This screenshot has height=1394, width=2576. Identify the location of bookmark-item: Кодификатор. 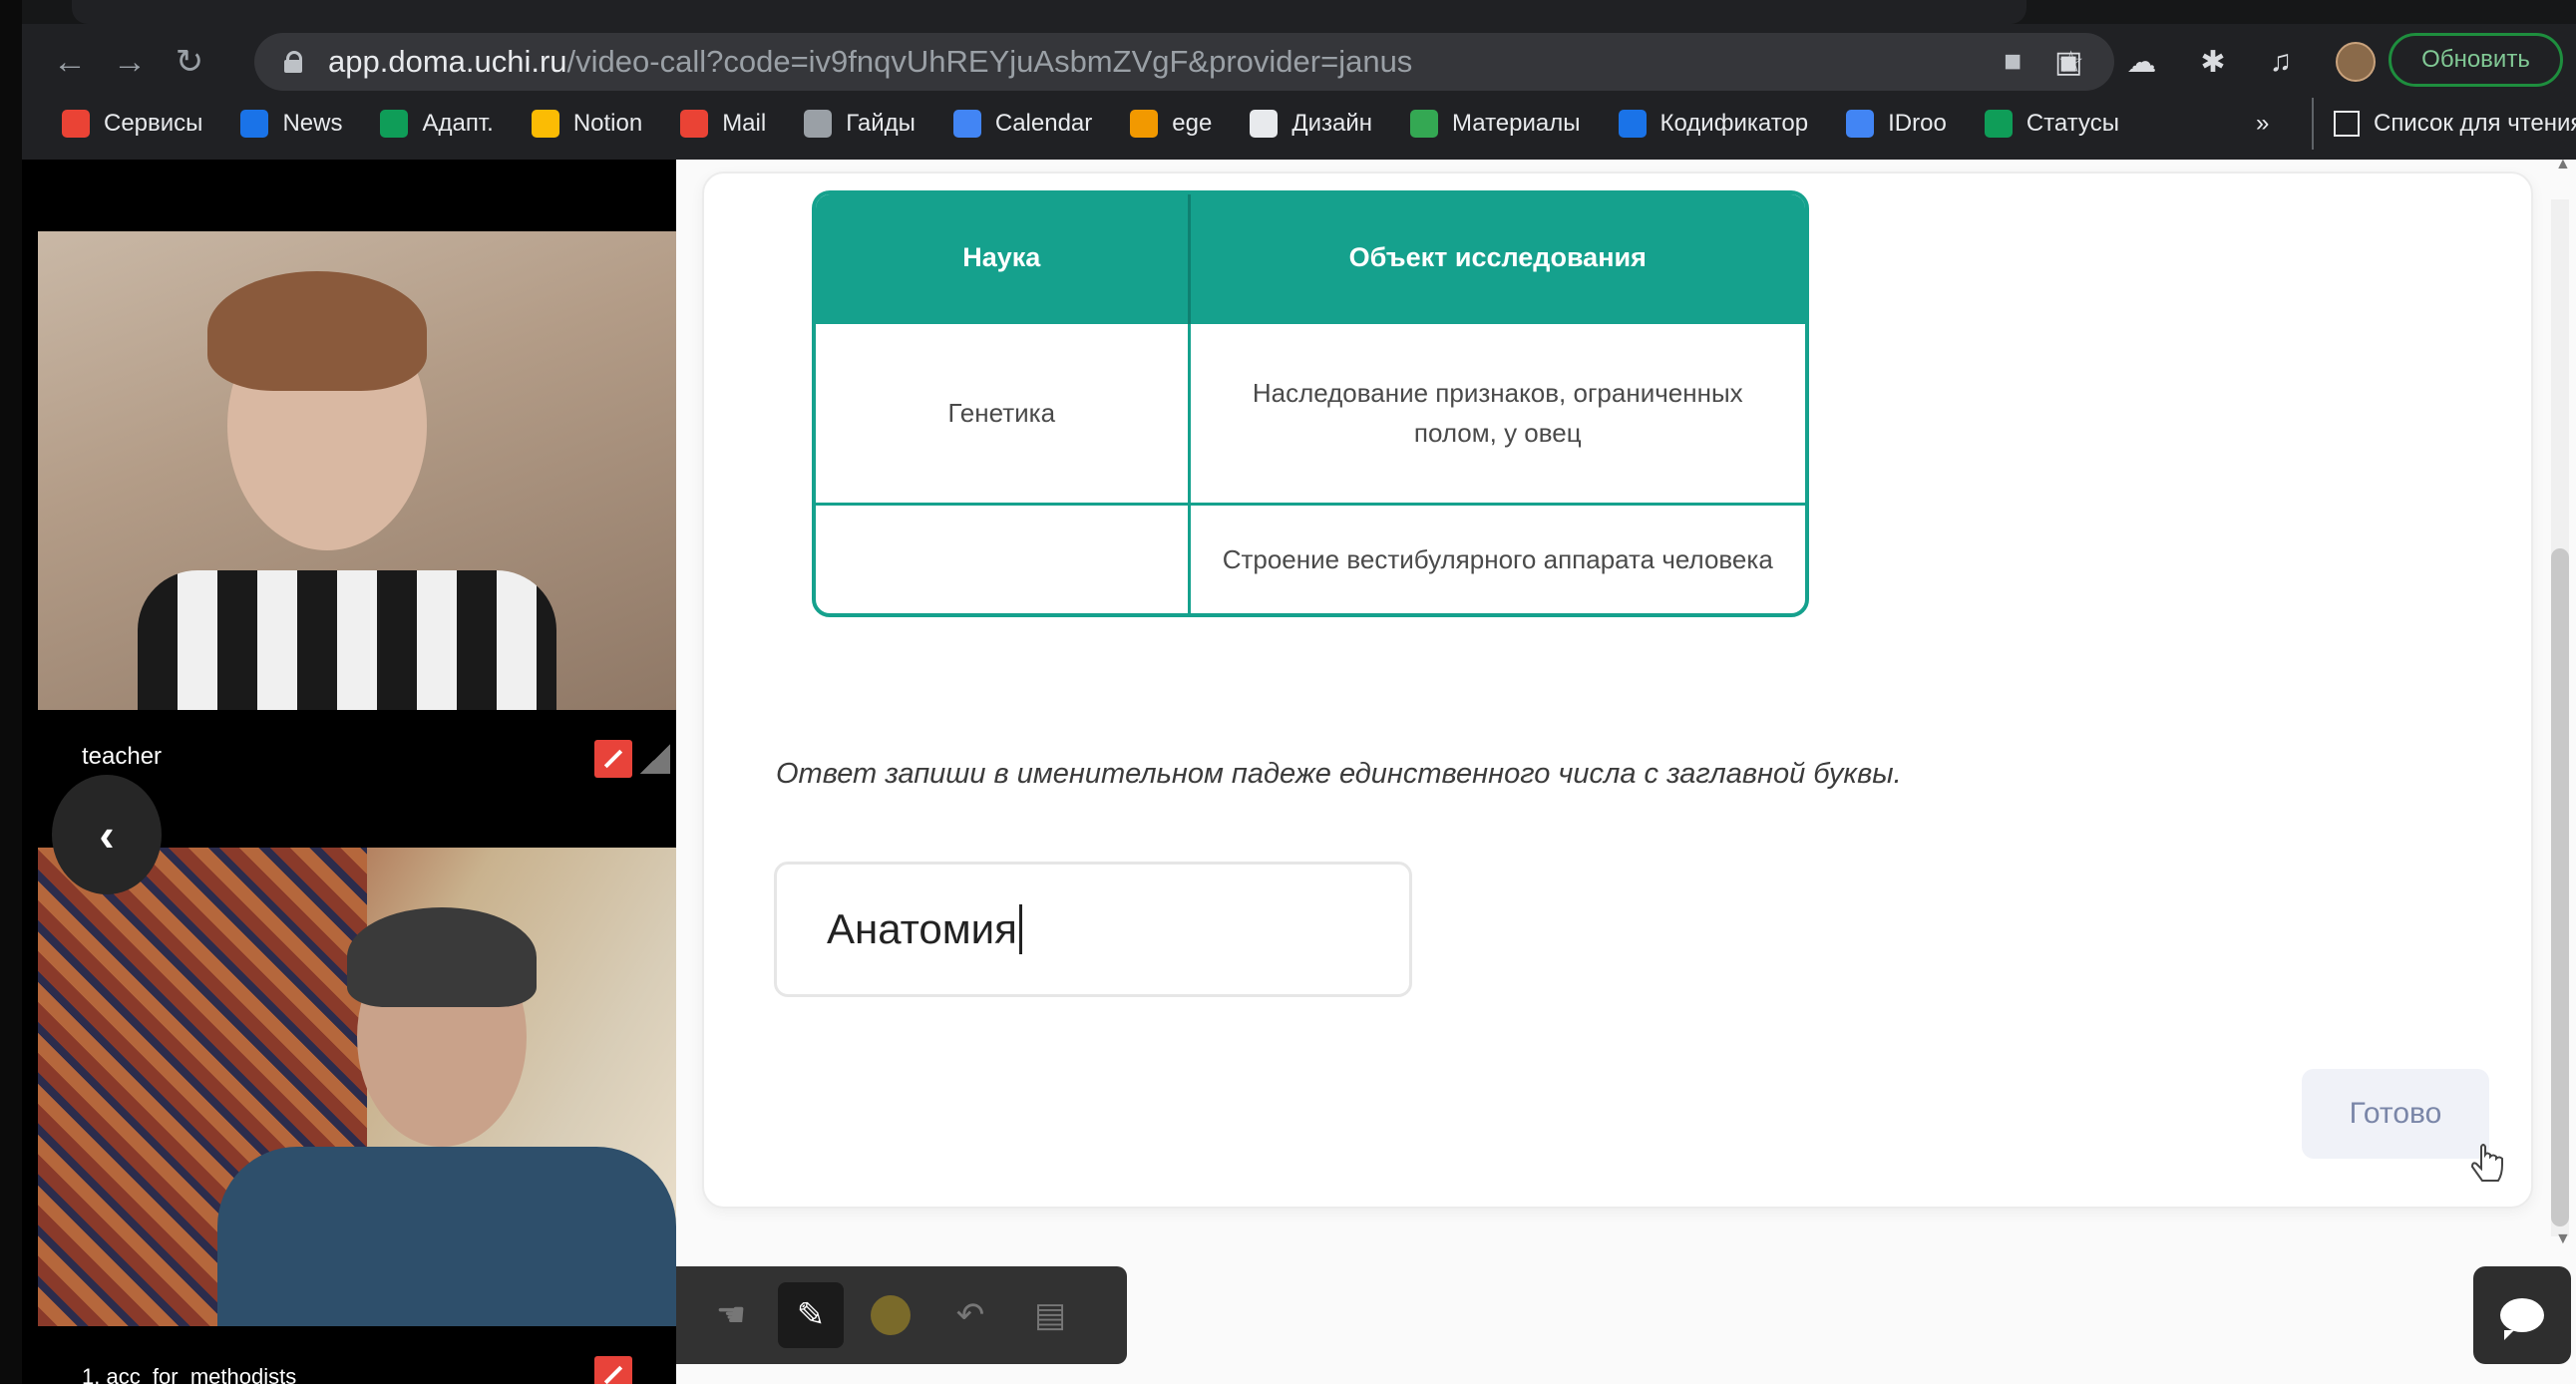
(1714, 124).